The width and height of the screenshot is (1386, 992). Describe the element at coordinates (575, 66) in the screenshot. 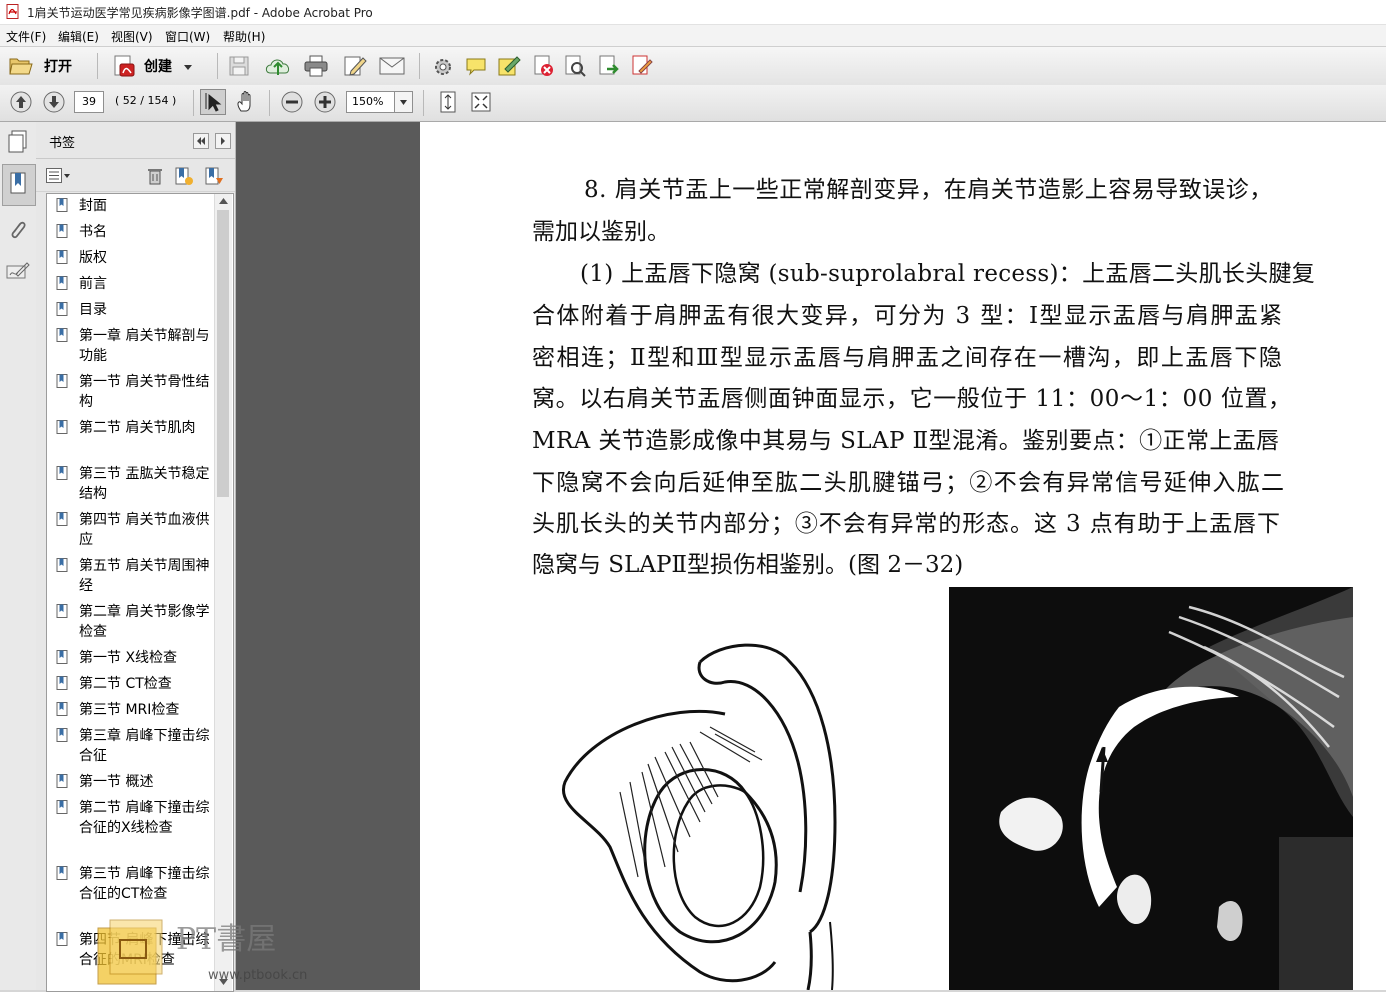

I see `compare-icon` at that location.